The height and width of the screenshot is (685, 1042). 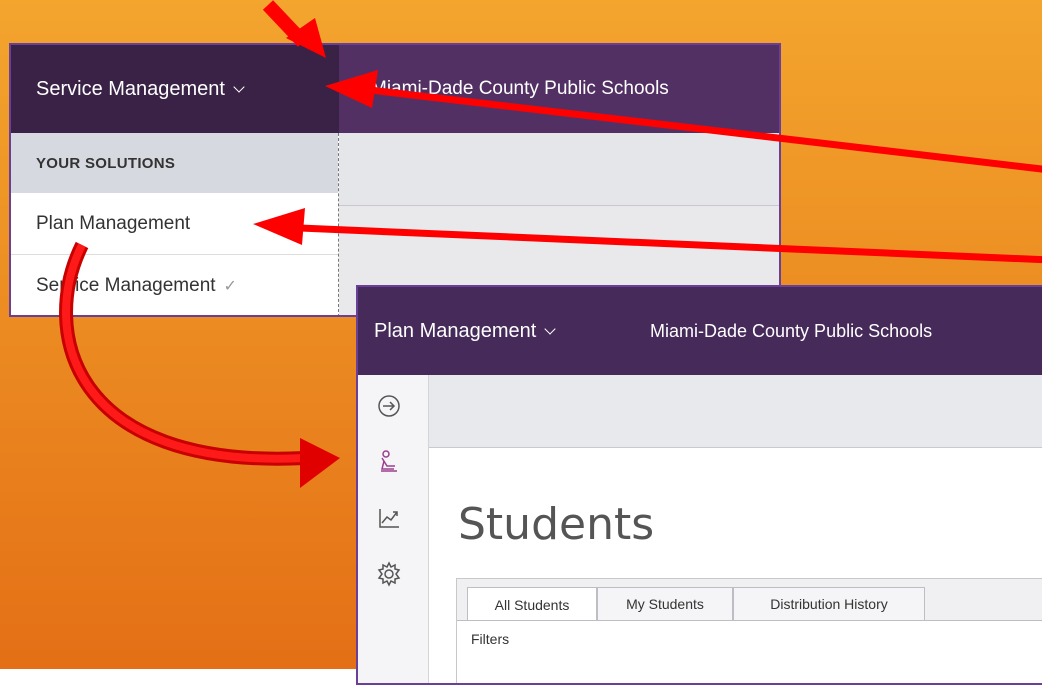 What do you see at coordinates (389, 518) in the screenshot?
I see `trending-chart-icon` at bounding box center [389, 518].